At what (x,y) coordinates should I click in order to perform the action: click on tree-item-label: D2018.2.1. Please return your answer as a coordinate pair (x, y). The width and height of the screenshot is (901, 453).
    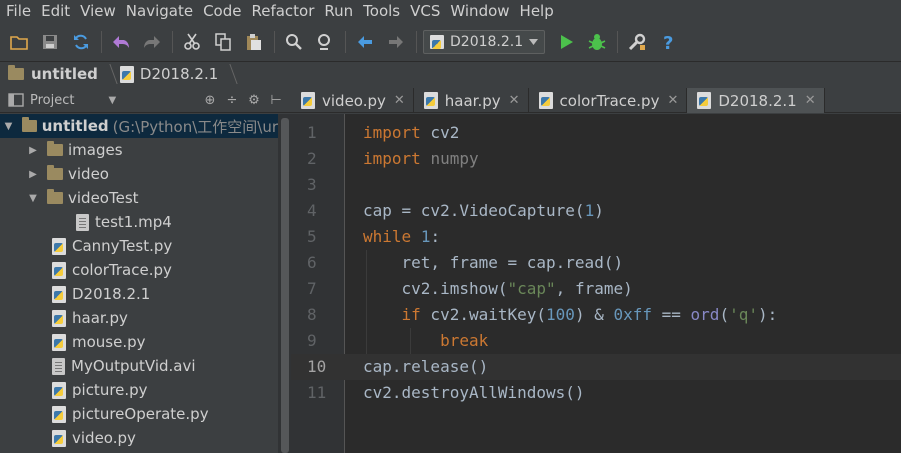
    Looking at the image, I should click on (111, 294).